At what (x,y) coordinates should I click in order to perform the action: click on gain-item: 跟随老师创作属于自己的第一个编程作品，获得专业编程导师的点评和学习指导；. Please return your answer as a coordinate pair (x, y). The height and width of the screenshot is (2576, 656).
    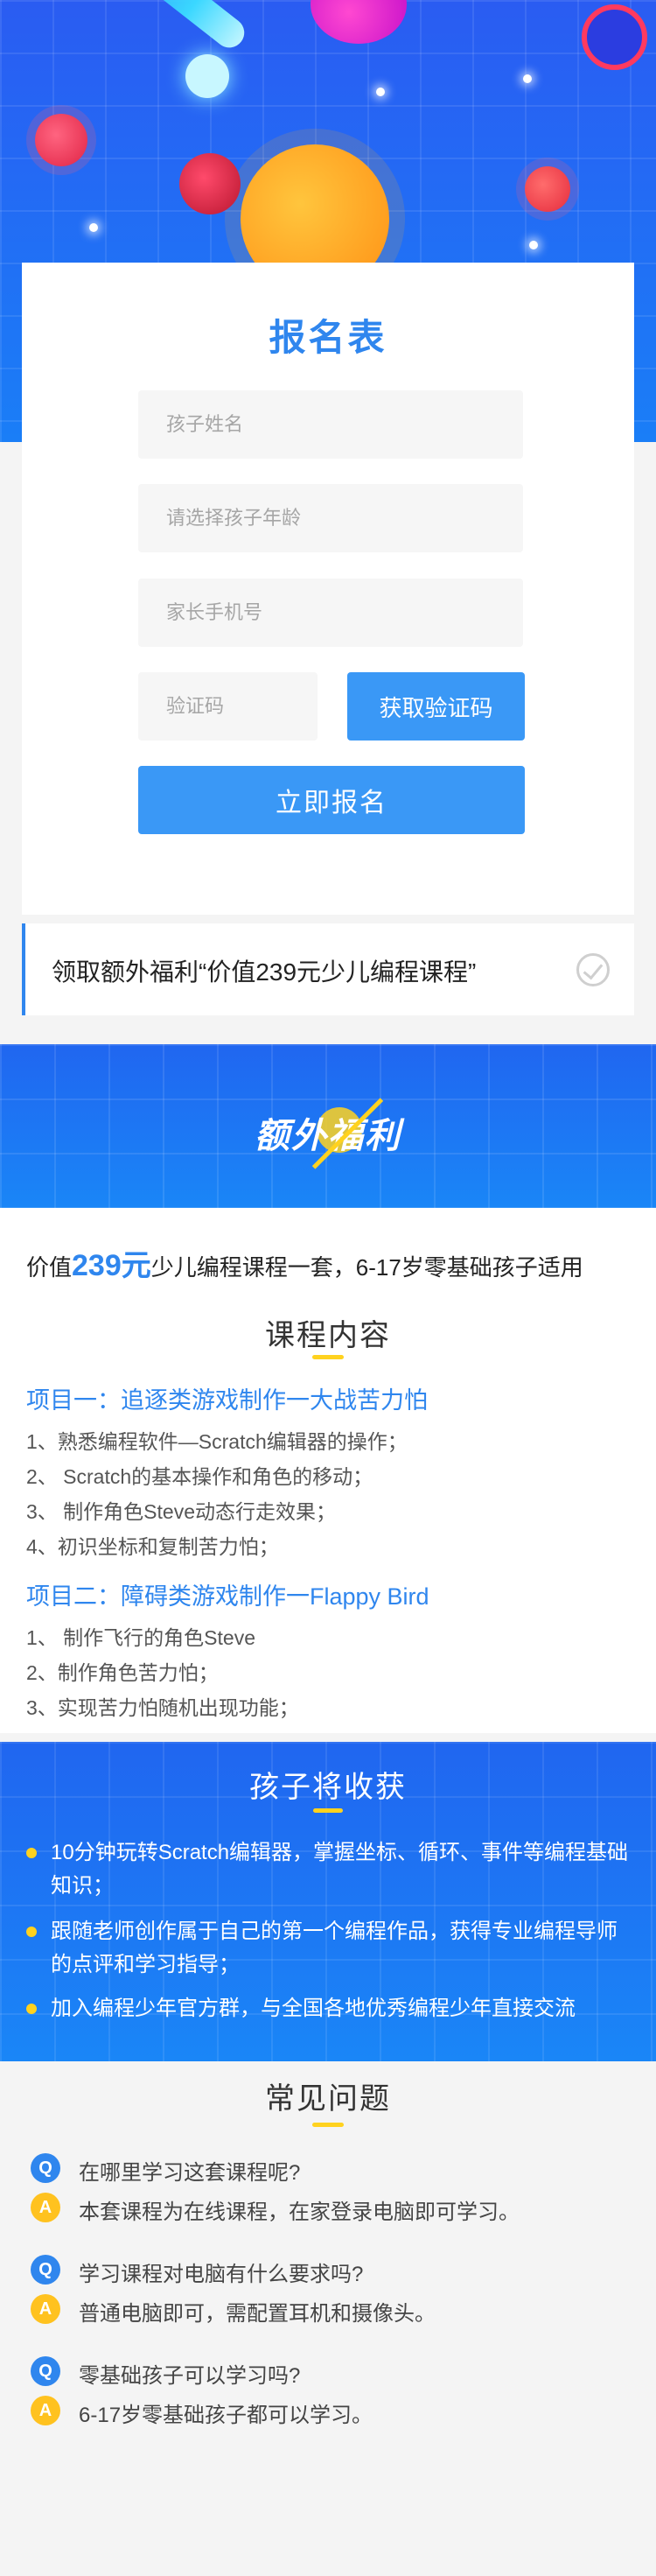
    Looking at the image, I should click on (329, 1948).